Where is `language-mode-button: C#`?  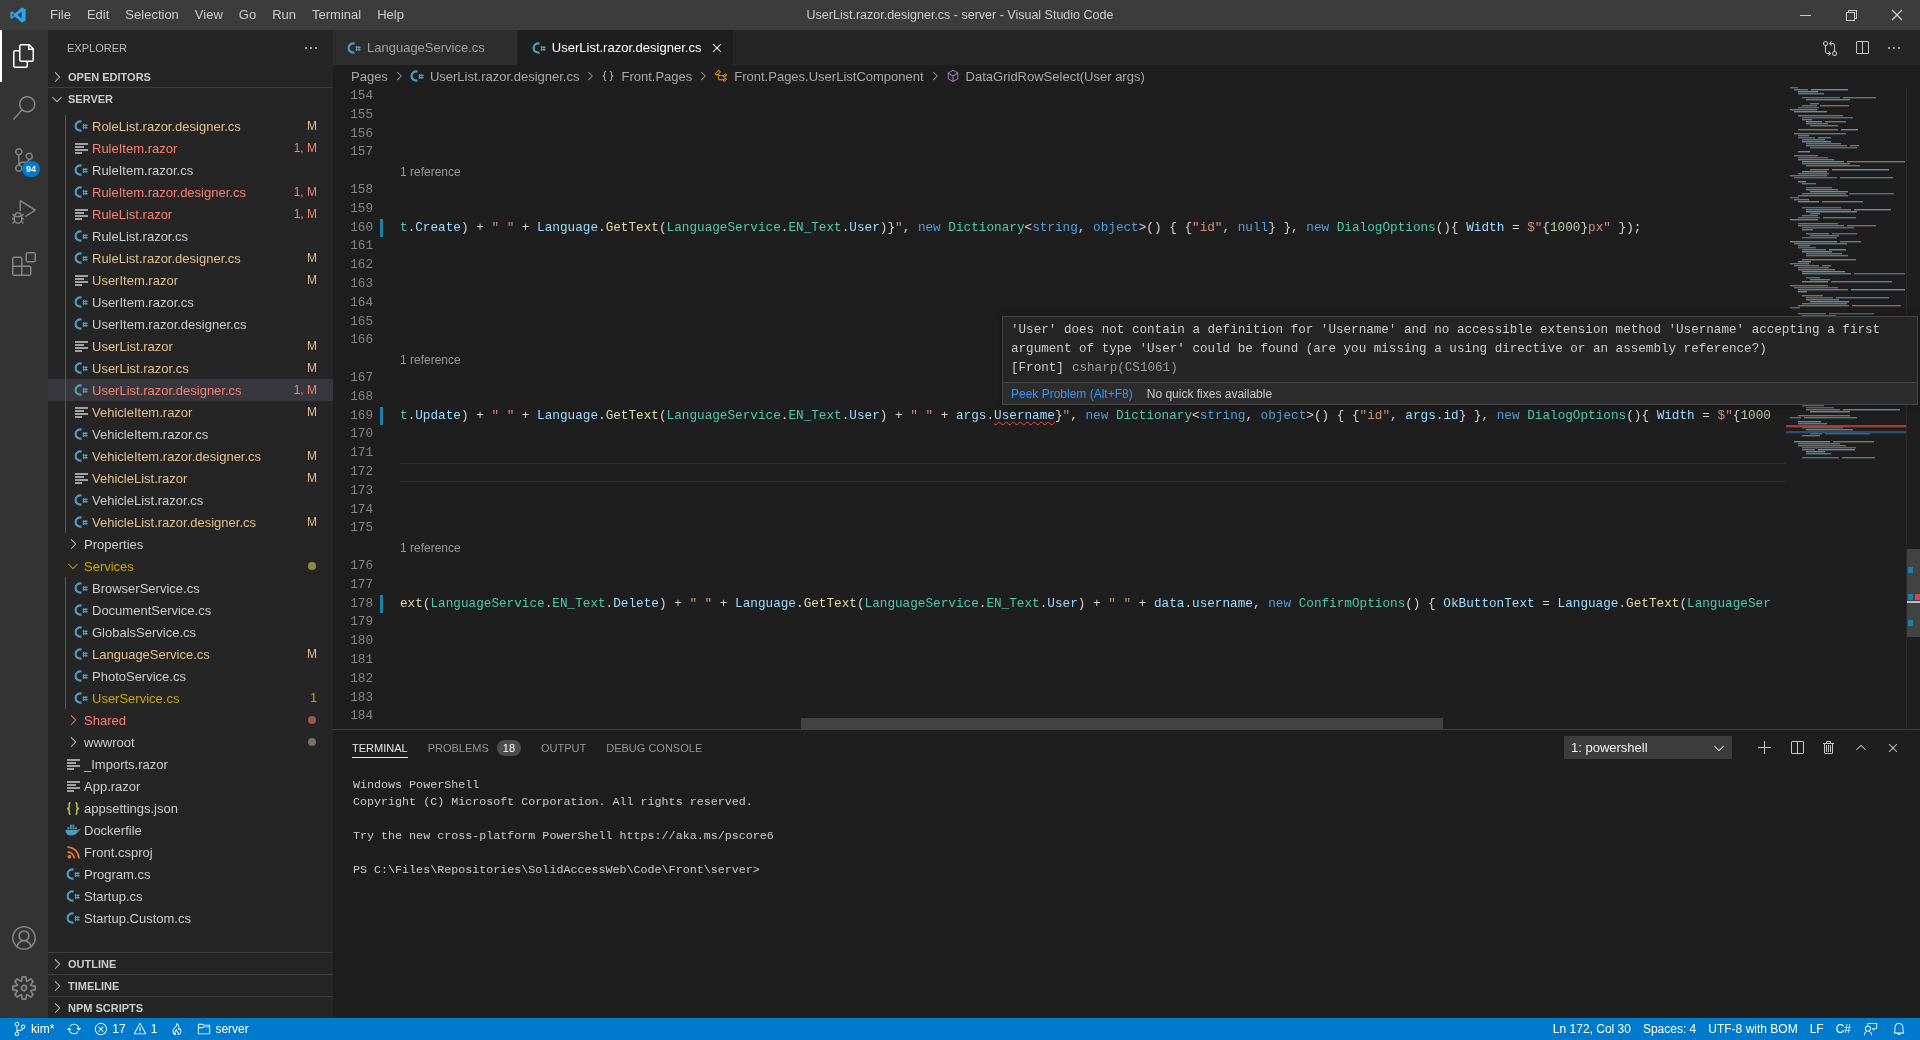
language-mode-button: C# is located at coordinates (1843, 1029).